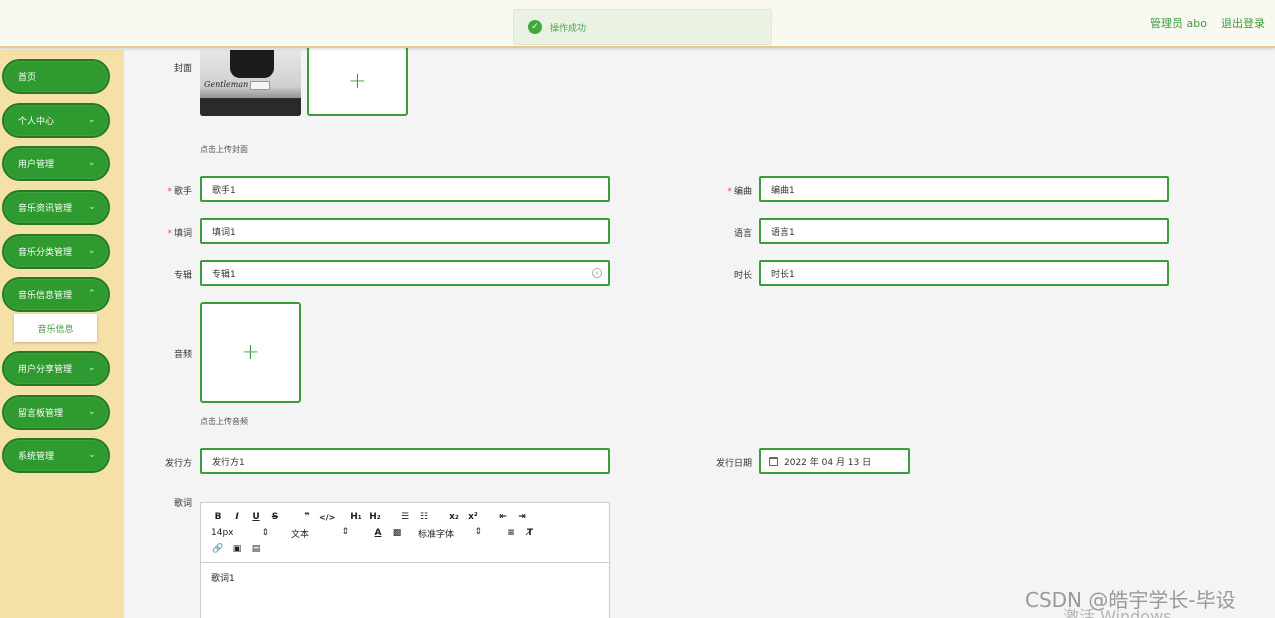 The width and height of the screenshot is (1275, 618). What do you see at coordinates (742, 234) in the screenshot?
I see `language-label: 语言` at bounding box center [742, 234].